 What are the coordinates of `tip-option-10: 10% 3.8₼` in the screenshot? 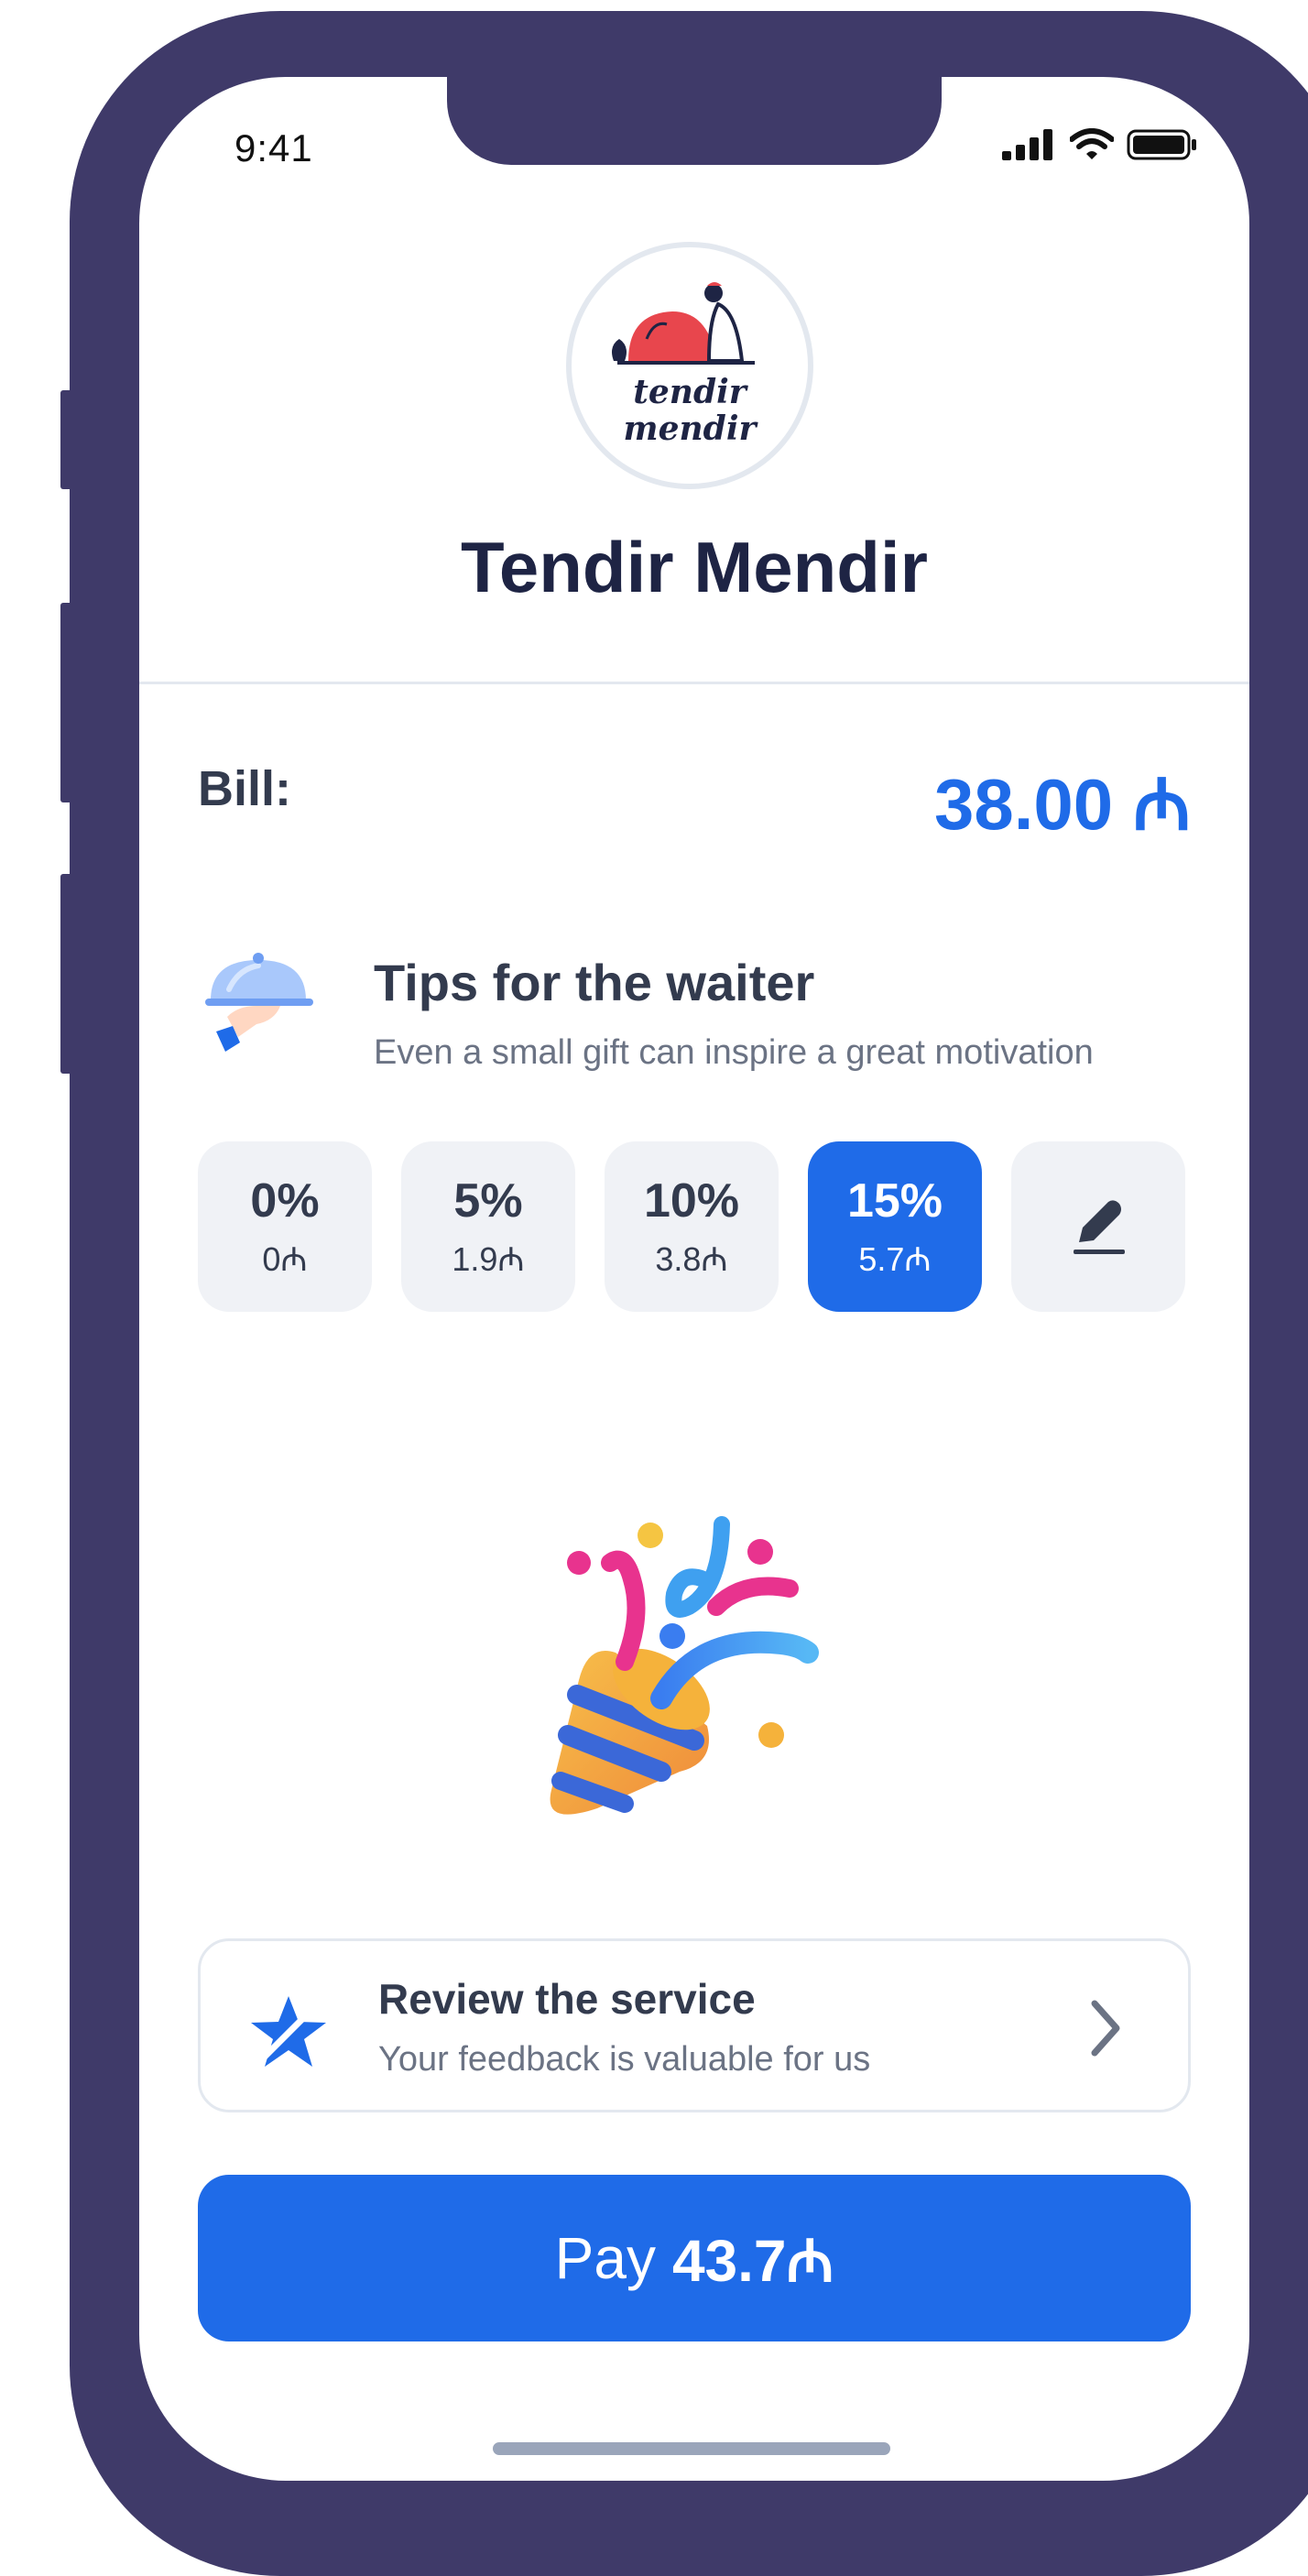 It's located at (692, 1227).